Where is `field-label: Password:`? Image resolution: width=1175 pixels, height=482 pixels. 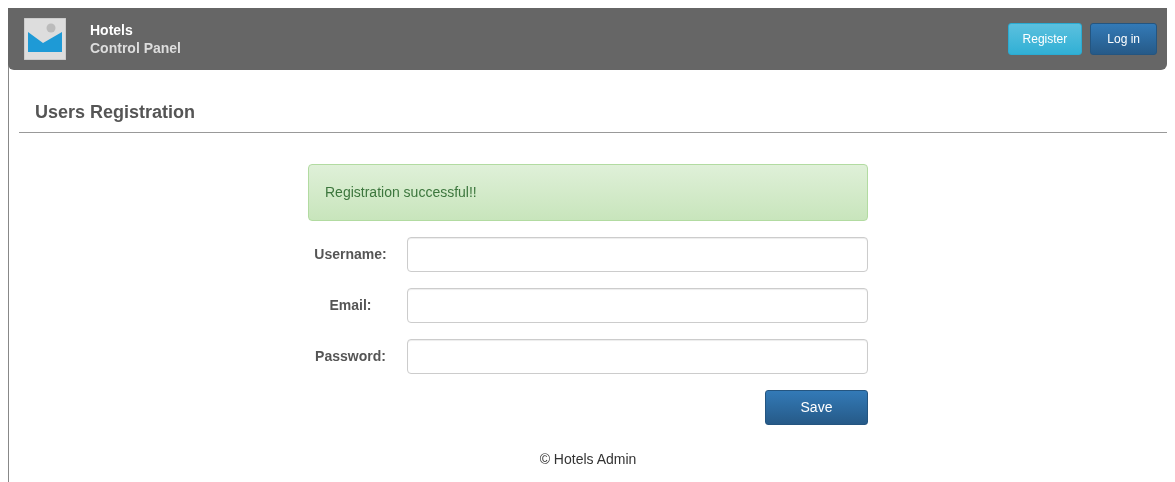 field-label: Password: is located at coordinates (350, 356).